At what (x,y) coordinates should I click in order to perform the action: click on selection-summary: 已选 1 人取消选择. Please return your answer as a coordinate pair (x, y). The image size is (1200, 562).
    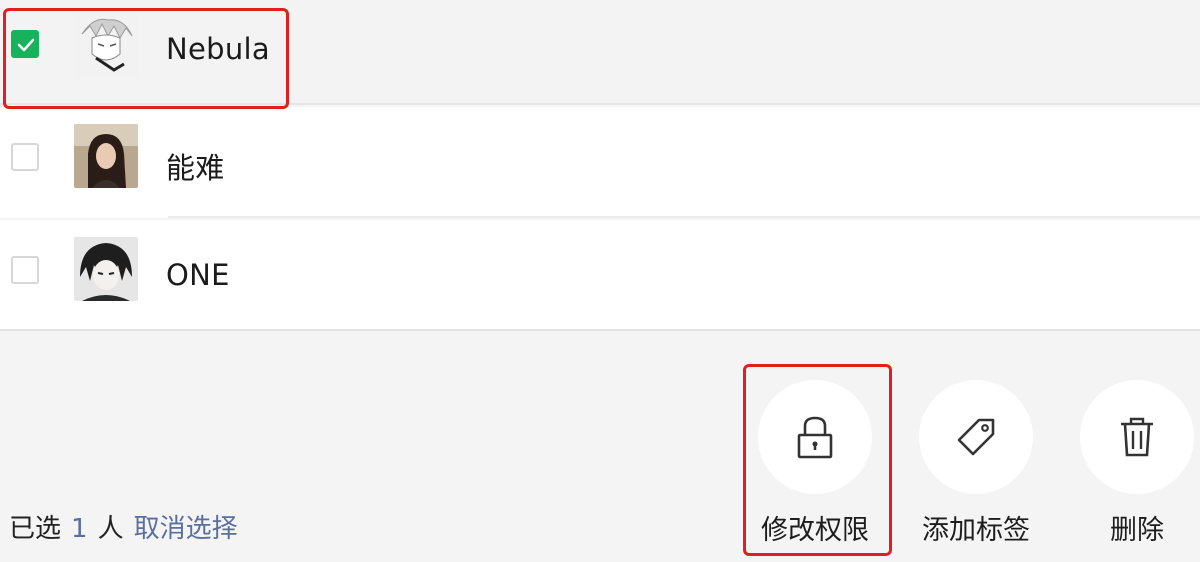
    Looking at the image, I should click on (123, 526).